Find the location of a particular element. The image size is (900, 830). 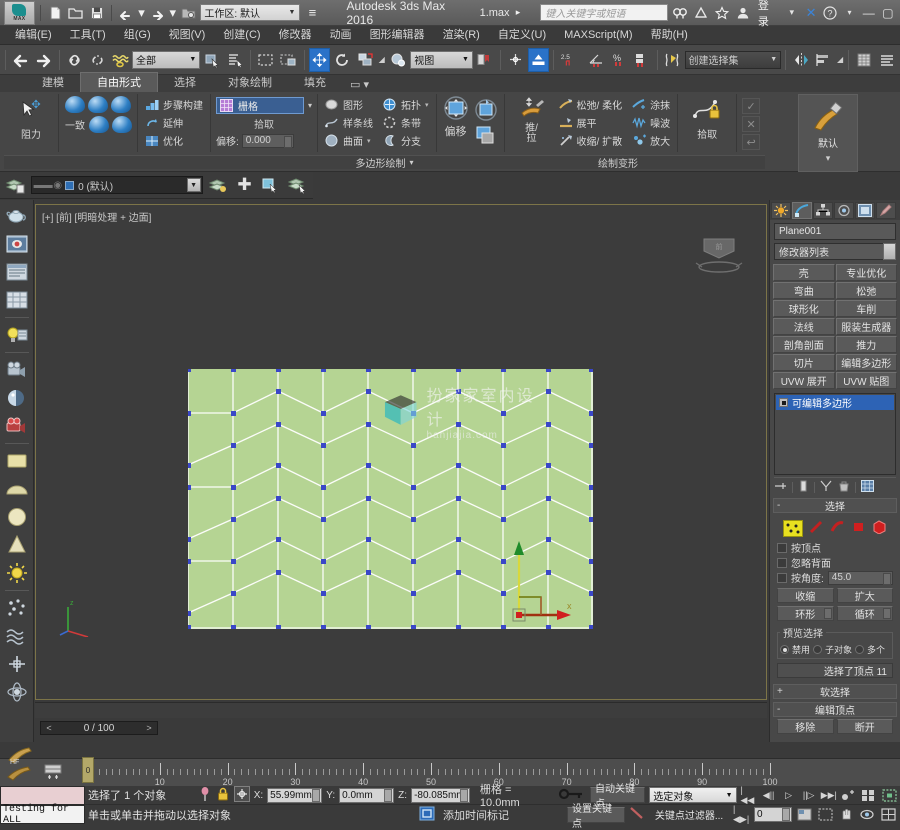

selection-rollout-header: - 选择 is located at coordinates (835, 505).